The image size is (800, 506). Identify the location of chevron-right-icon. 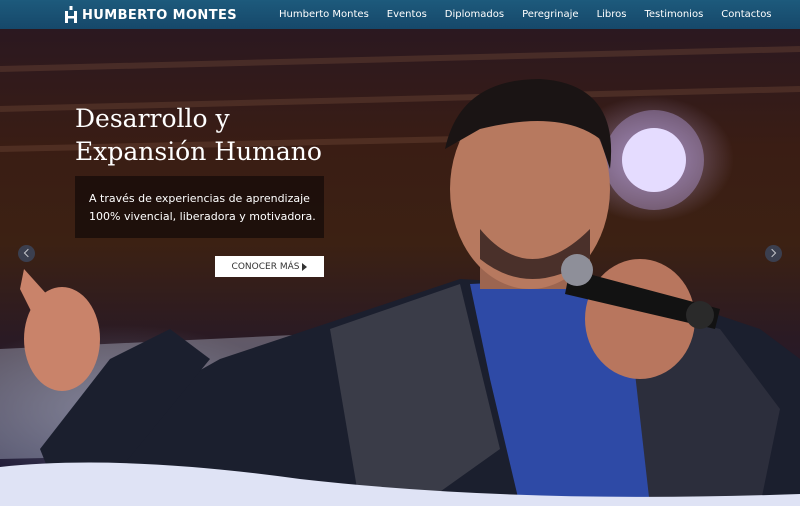
(772, 253).